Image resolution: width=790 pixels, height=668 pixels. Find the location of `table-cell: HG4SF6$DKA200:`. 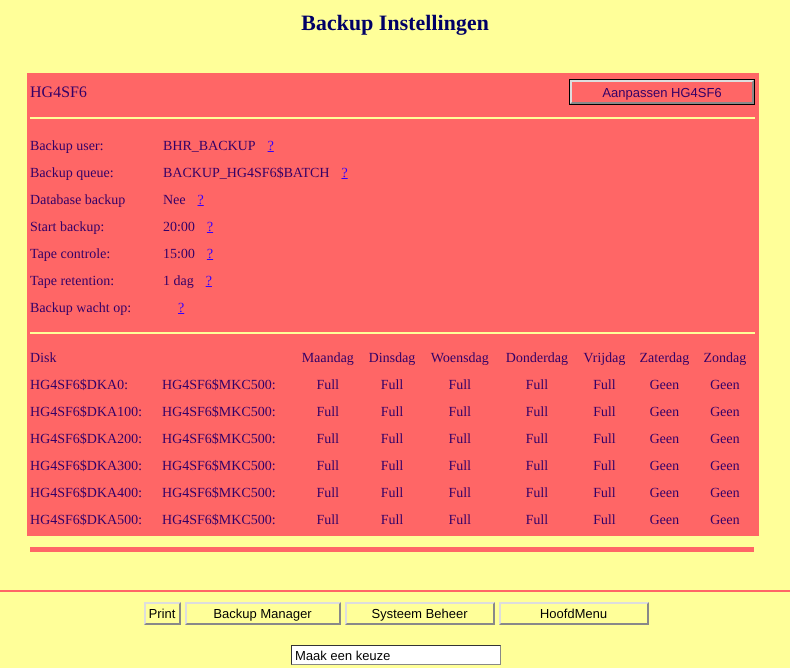

table-cell: HG4SF6$DKA200: is located at coordinates (96, 439).